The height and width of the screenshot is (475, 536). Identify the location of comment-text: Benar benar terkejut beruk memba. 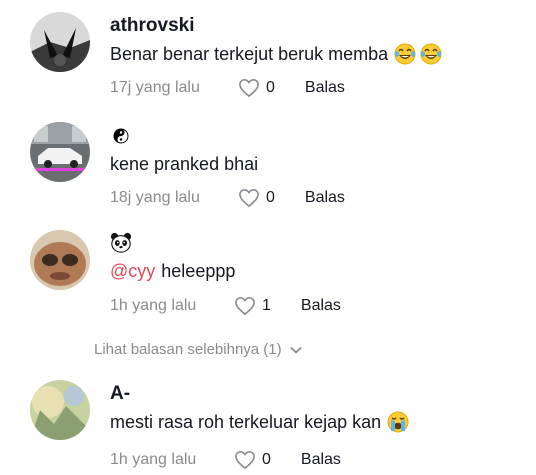
(276, 54).